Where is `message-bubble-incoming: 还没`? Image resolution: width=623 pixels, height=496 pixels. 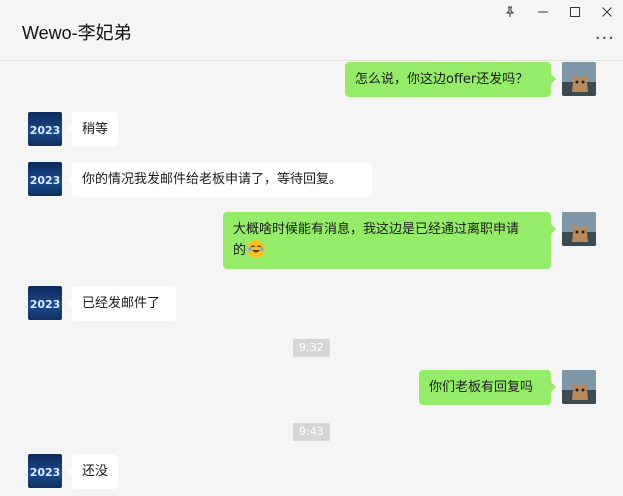
message-bubble-incoming: 还没 is located at coordinates (92, 471).